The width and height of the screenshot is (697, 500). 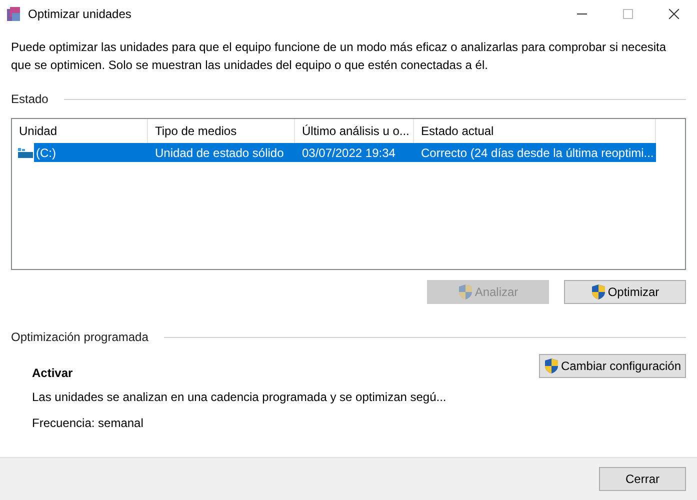 I want to click on table-cell: 03/07/2022 19:34, so click(x=354, y=152).